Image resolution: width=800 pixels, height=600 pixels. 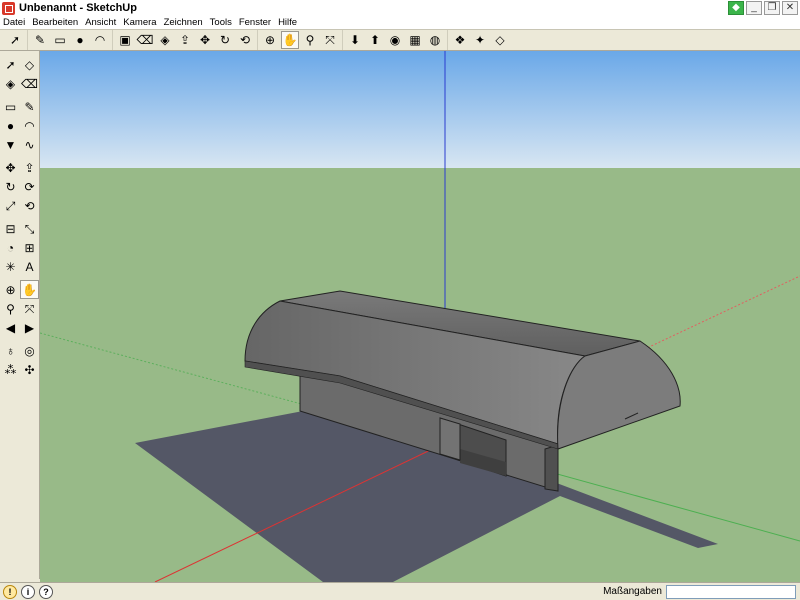 I want to click on photo-textures-icon: ▦, so click(x=415, y=40).